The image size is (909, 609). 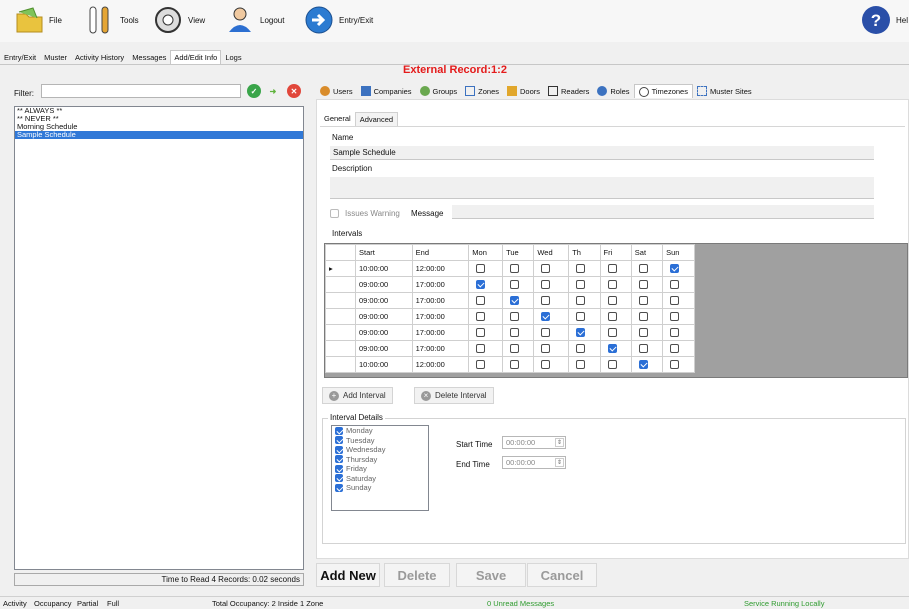 I want to click on column-start: Start, so click(x=384, y=252).